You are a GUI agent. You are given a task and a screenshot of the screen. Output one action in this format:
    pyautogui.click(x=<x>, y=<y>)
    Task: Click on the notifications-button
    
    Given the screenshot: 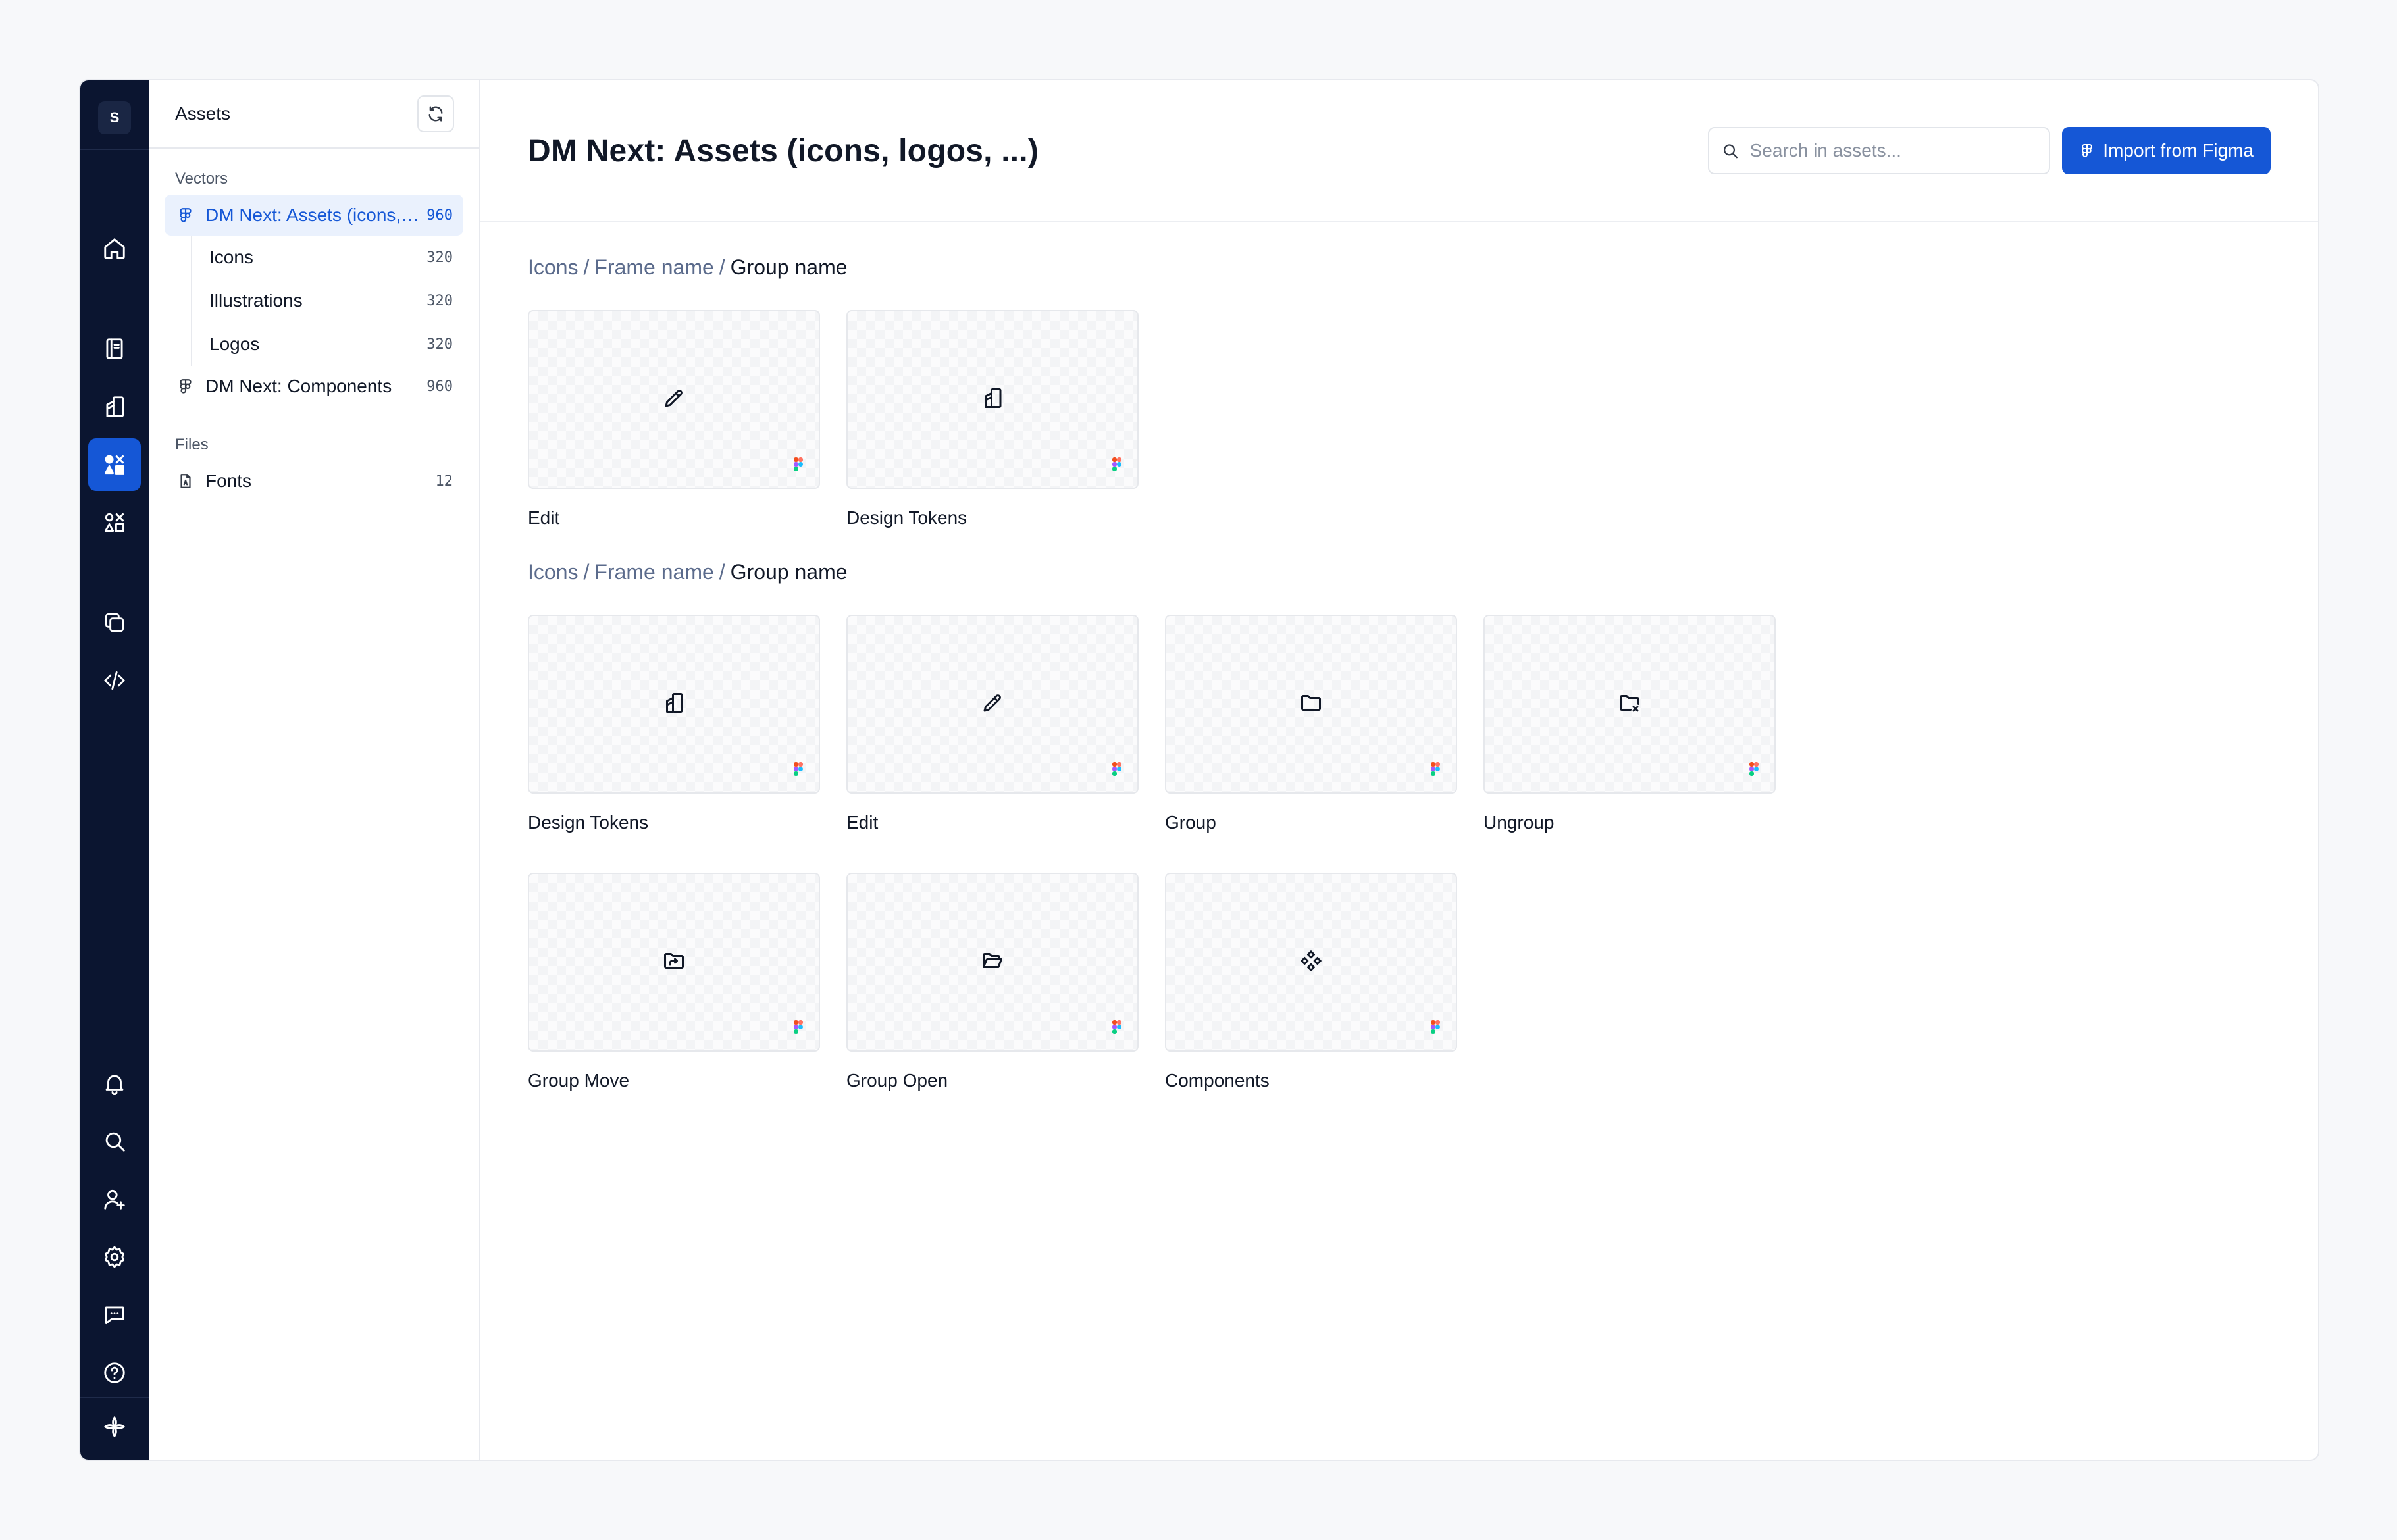 What is the action you would take?
    pyautogui.click(x=114, y=1083)
    